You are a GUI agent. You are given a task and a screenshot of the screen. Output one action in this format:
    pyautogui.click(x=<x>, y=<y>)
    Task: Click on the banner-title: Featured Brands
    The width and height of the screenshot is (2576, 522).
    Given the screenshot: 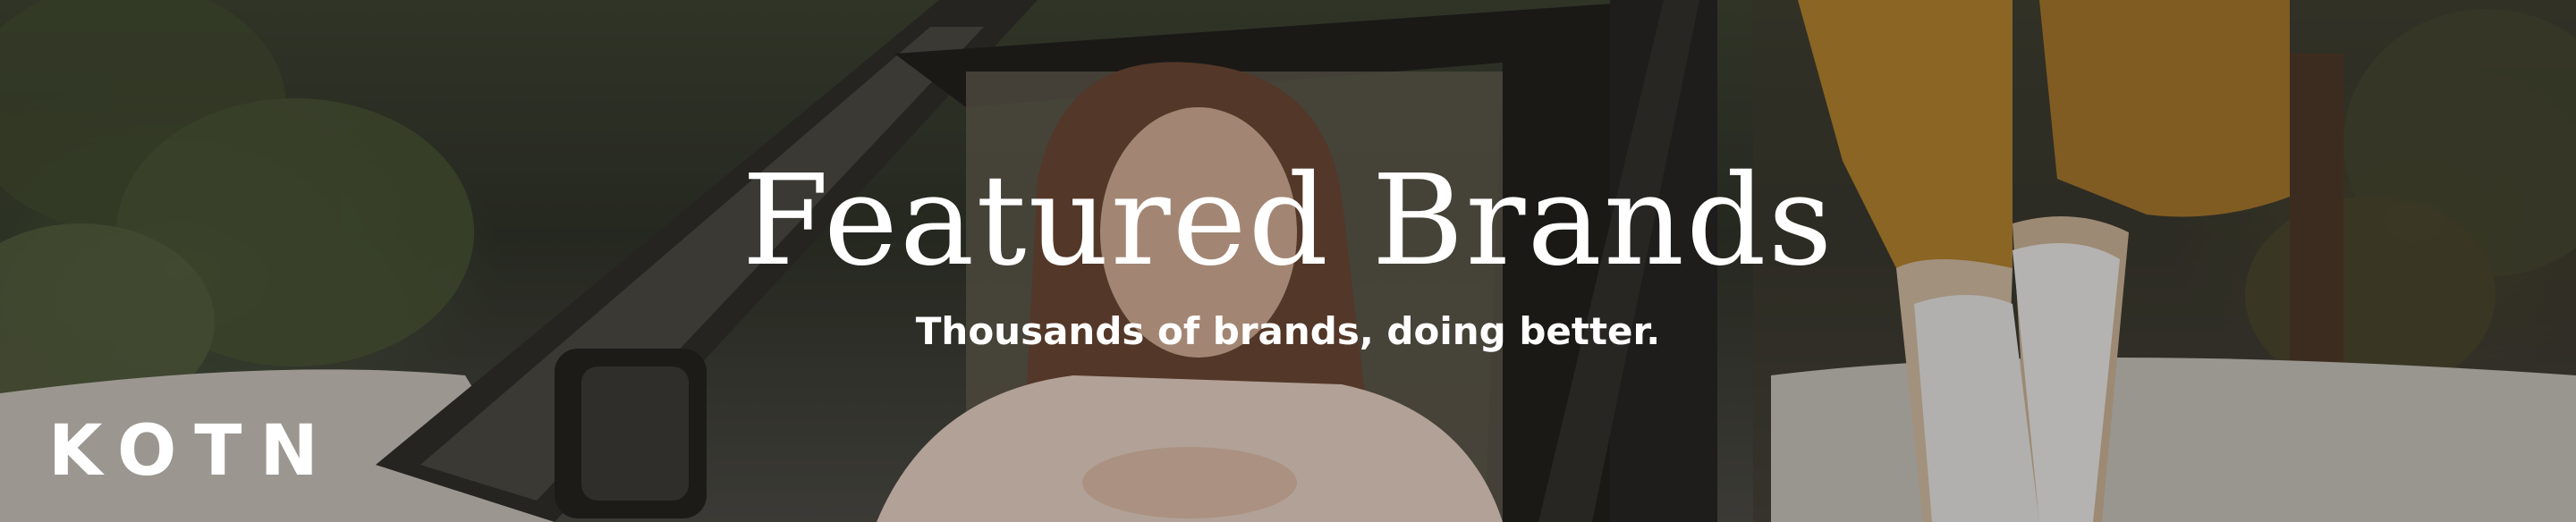 What is the action you would take?
    pyautogui.click(x=1288, y=221)
    